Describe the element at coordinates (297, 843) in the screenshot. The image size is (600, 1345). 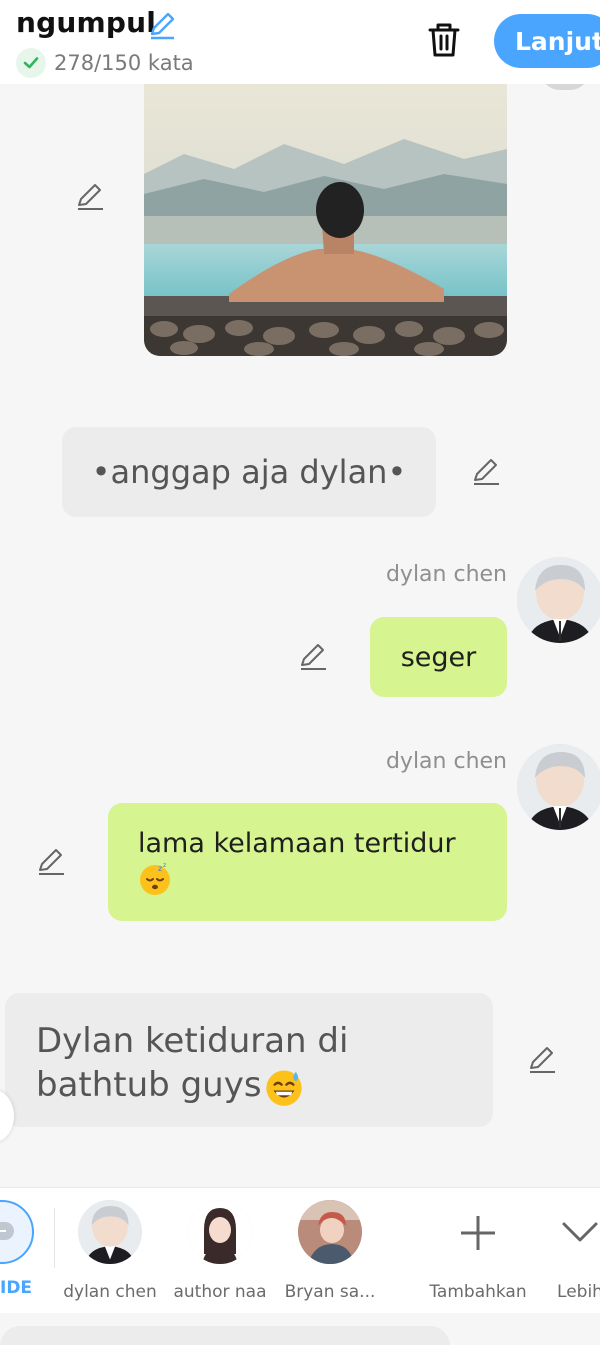
I see `message-text: lama kelamaan tertidur` at that location.